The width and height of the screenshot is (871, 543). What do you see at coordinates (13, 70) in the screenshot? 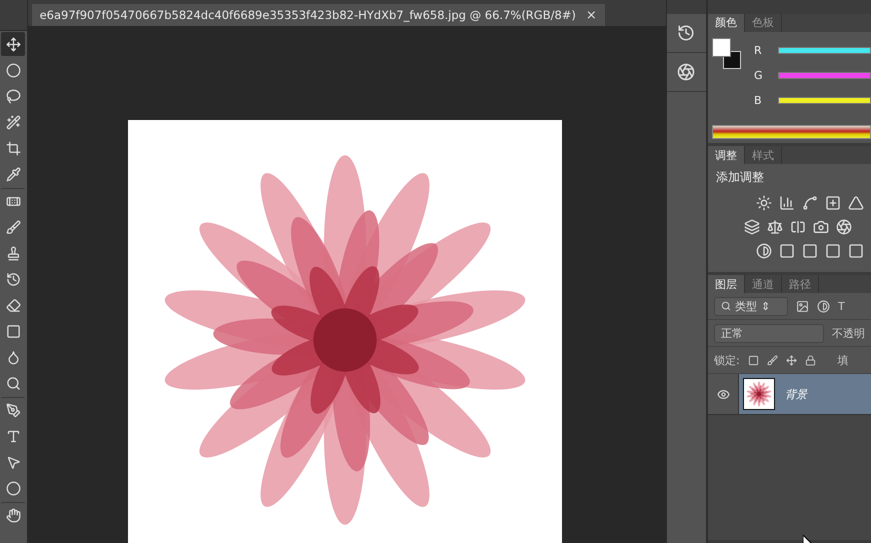
I see `marquee-icon` at bounding box center [13, 70].